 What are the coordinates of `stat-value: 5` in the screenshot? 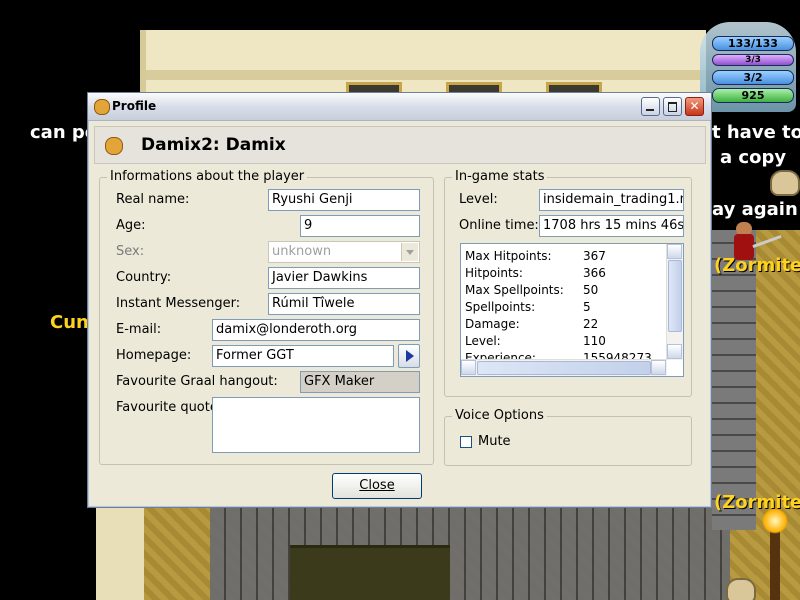 It's located at (587, 307).